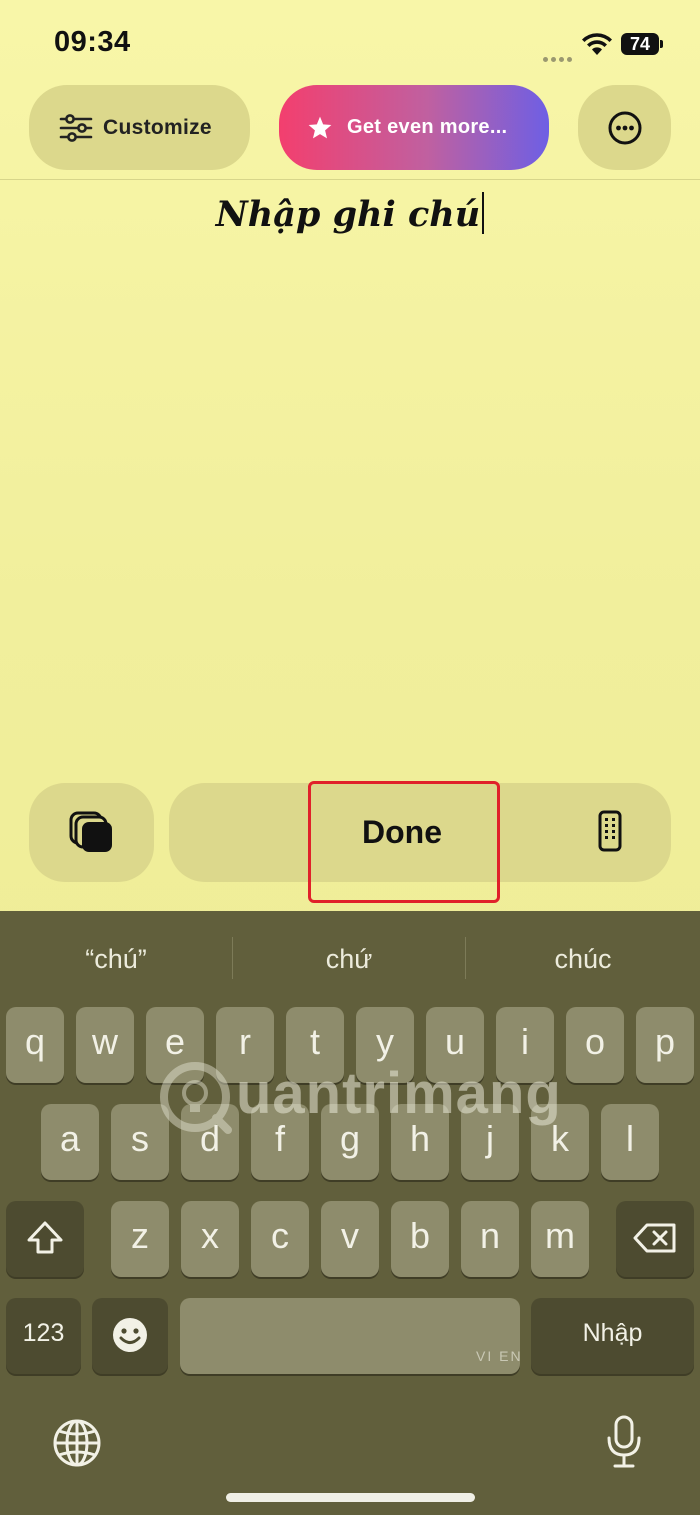  Describe the element at coordinates (350, 1497) in the screenshot. I see `home-indicator` at that location.